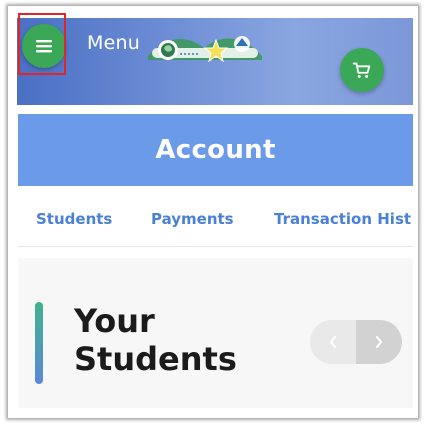  I want to click on shopping-cart-icon, so click(361, 70).